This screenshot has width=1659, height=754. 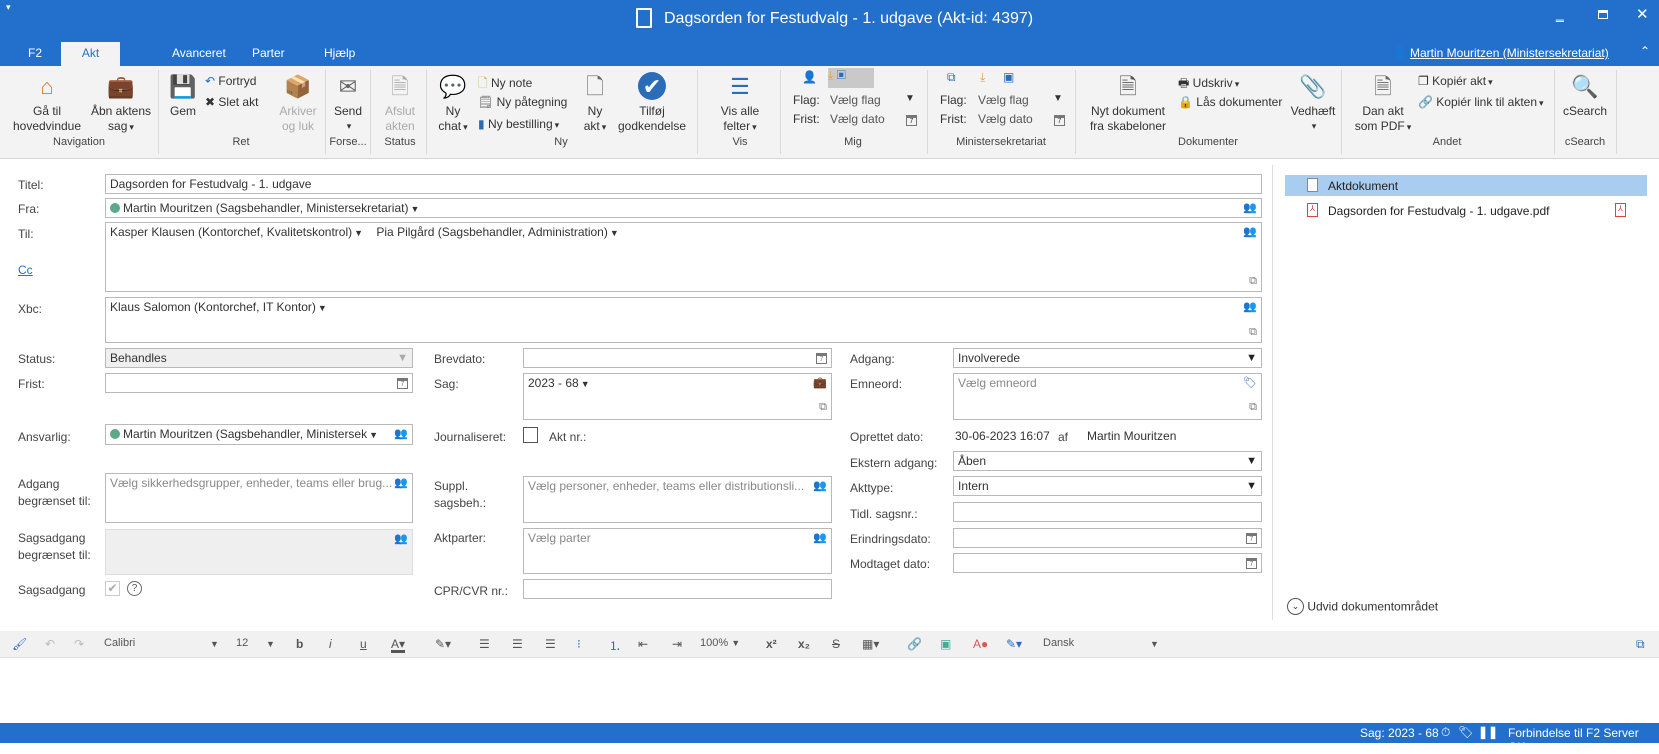 What do you see at coordinates (1445, 732) in the screenshot?
I see `timer-icon: ⏱` at bounding box center [1445, 732].